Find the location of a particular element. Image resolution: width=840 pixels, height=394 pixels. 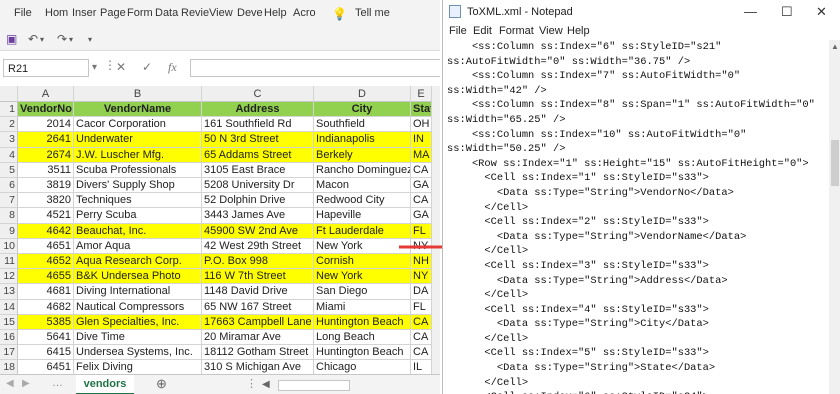

column-header-b: B is located at coordinates (138, 94).